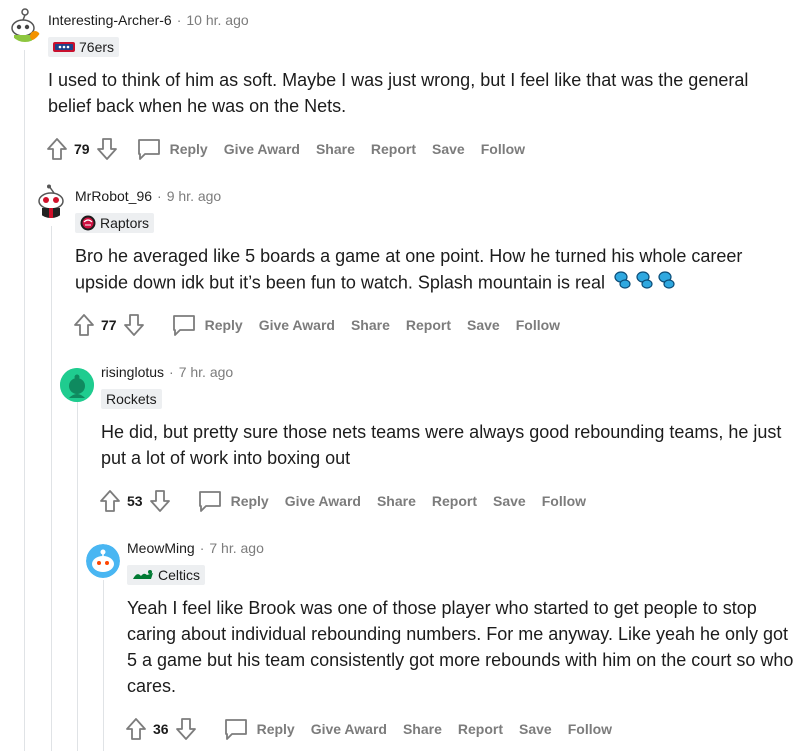 This screenshot has height=751, width=807. I want to click on flair-text: Rockets, so click(131, 399).